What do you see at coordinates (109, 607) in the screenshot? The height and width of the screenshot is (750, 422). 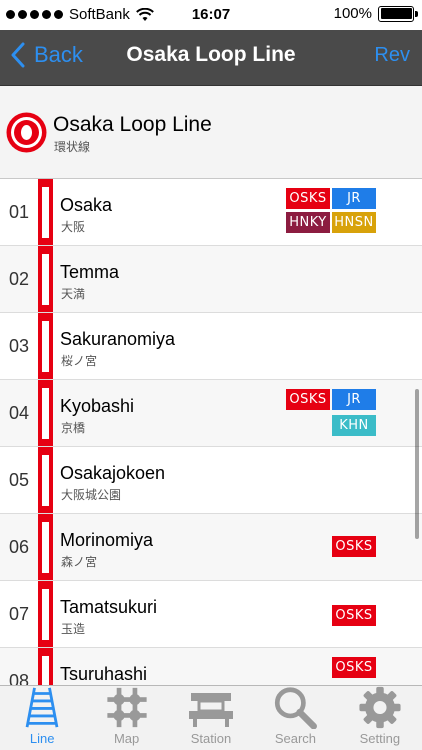 I see `station-name: Tamatsukuri` at bounding box center [109, 607].